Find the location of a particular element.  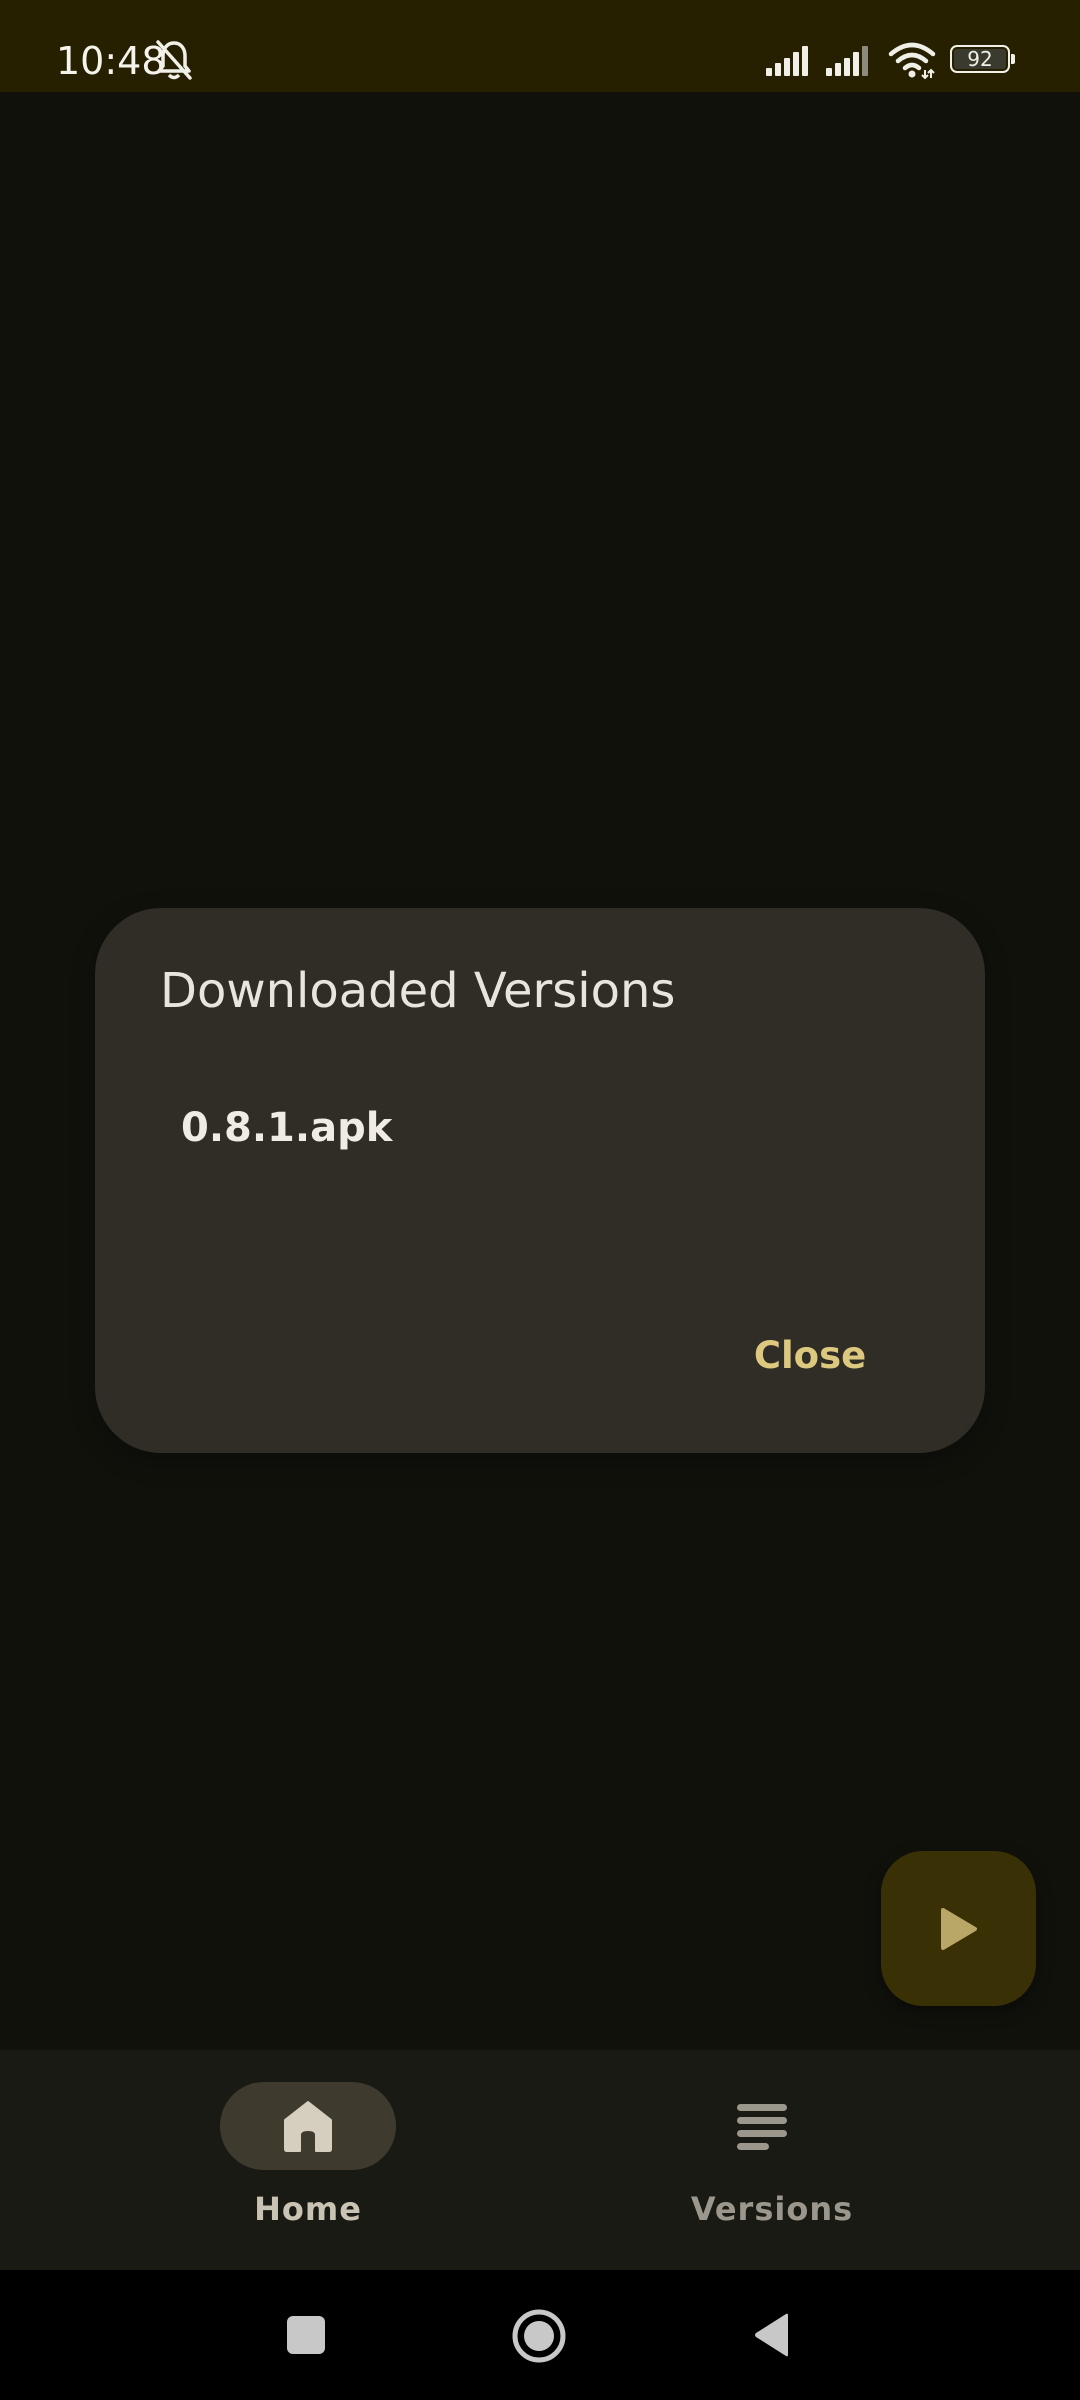

wifi-icon is located at coordinates (912, 61).